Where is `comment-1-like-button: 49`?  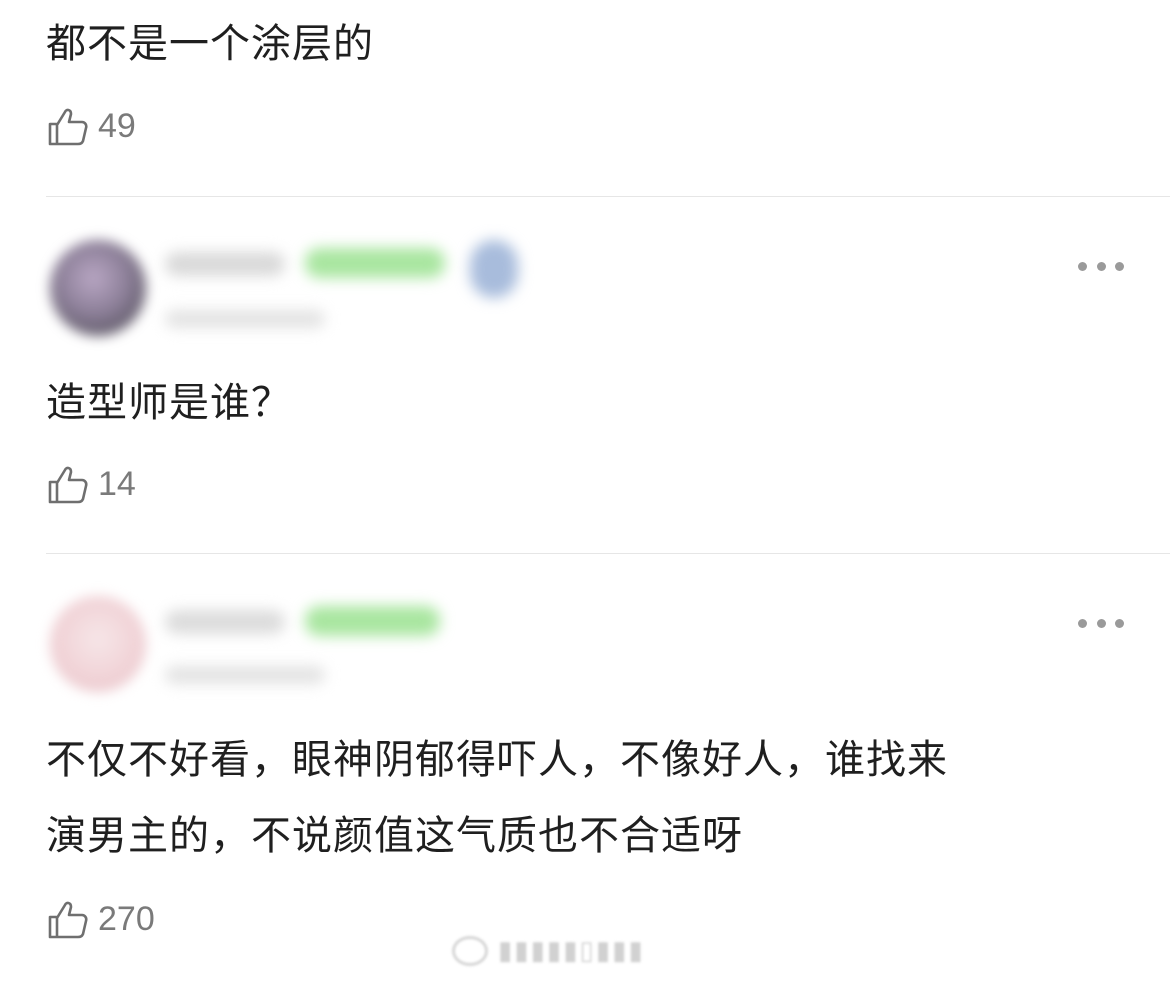
comment-1-like-button: 49 is located at coordinates (91, 126).